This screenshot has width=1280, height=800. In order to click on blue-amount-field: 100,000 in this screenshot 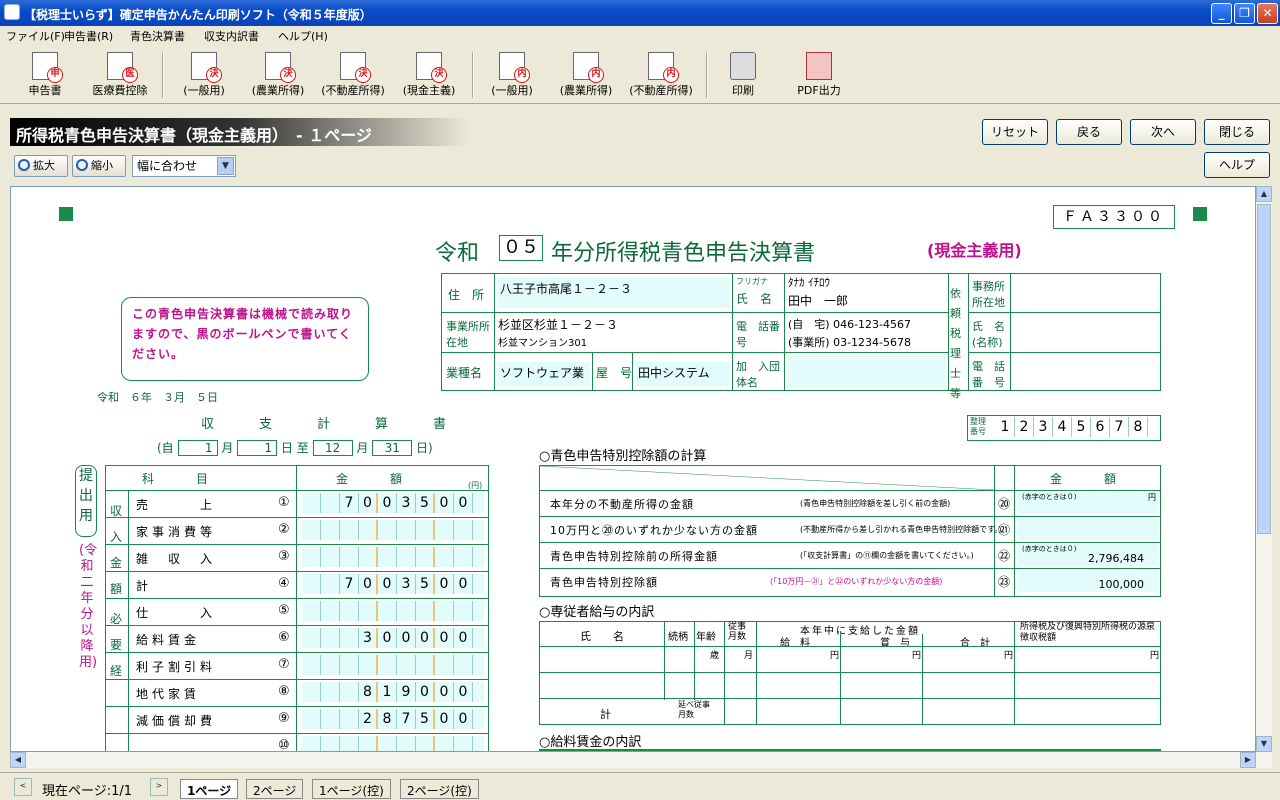, I will do `click(1088, 581)`.